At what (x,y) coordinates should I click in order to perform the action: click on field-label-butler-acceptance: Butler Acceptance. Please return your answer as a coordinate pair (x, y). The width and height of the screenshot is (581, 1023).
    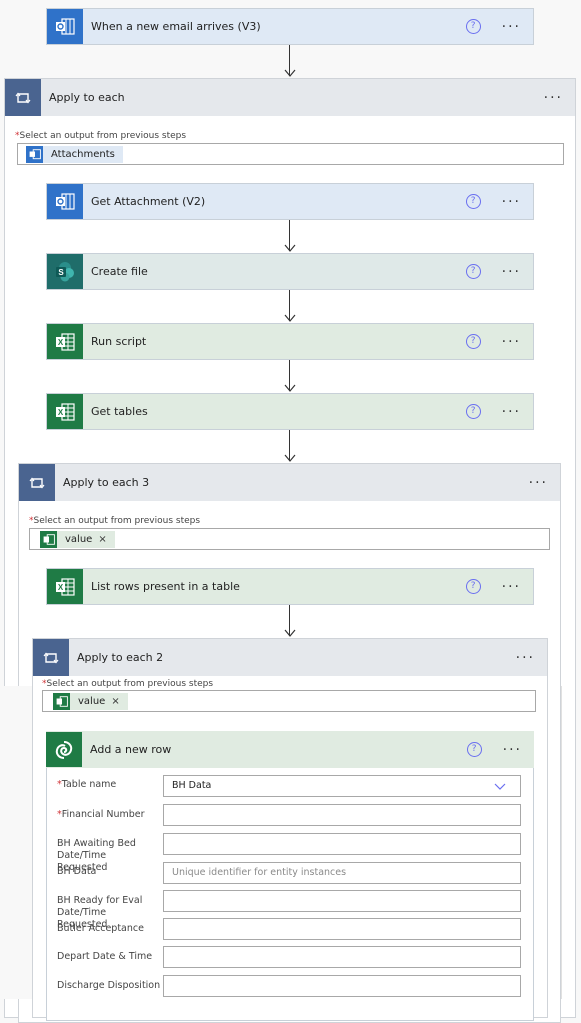
    Looking at the image, I should click on (100, 928).